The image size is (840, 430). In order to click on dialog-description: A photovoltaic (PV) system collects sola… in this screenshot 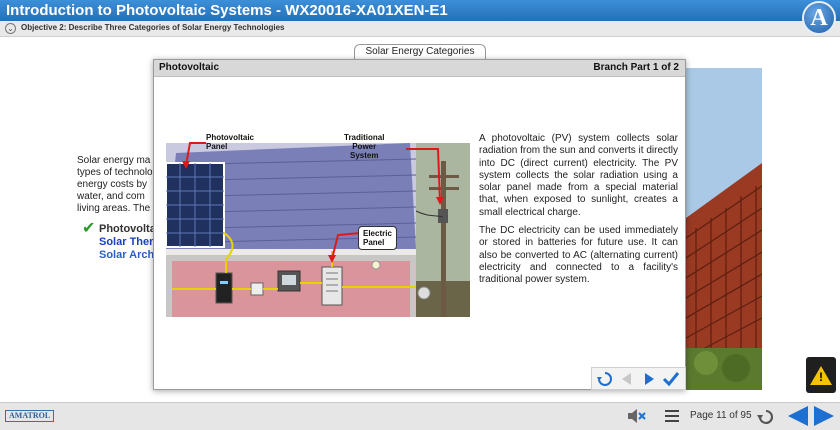, I will do `click(578, 210)`.